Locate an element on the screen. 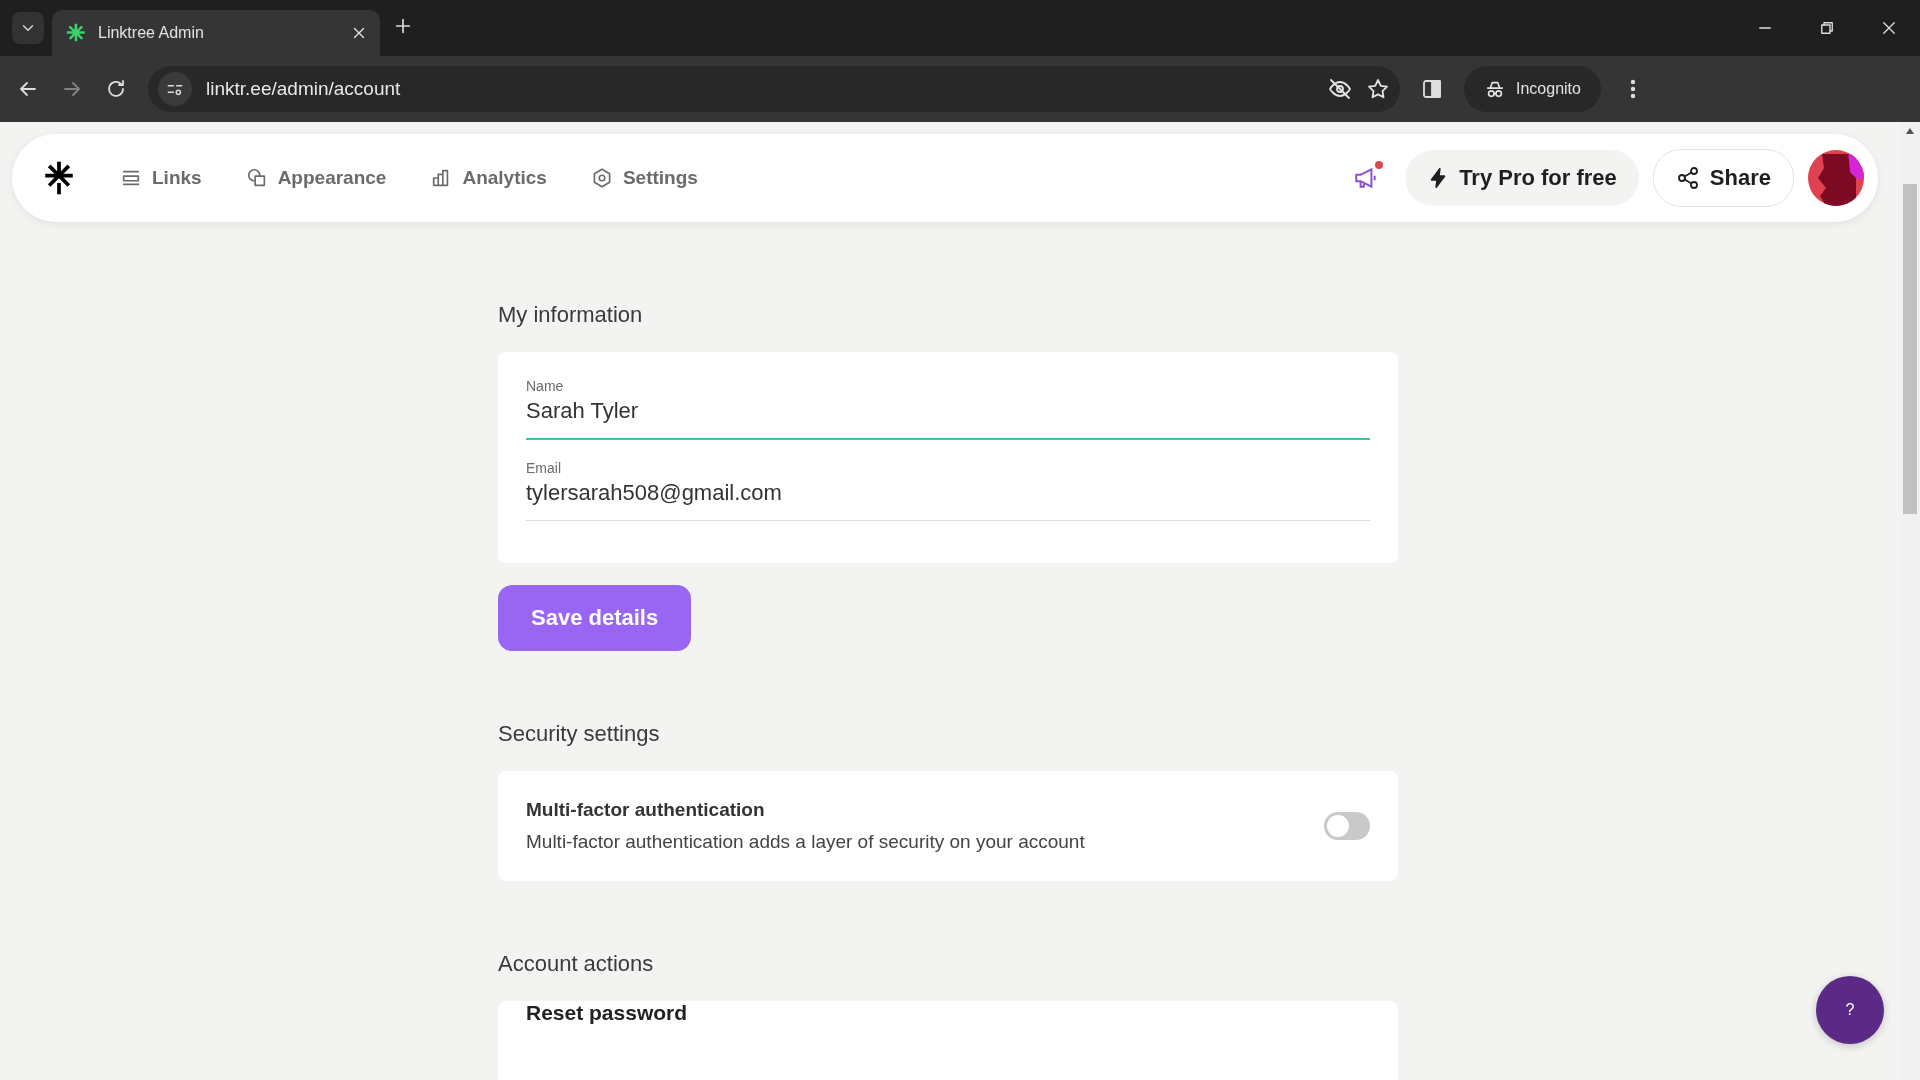  section-heading: Account actions is located at coordinates (576, 964).